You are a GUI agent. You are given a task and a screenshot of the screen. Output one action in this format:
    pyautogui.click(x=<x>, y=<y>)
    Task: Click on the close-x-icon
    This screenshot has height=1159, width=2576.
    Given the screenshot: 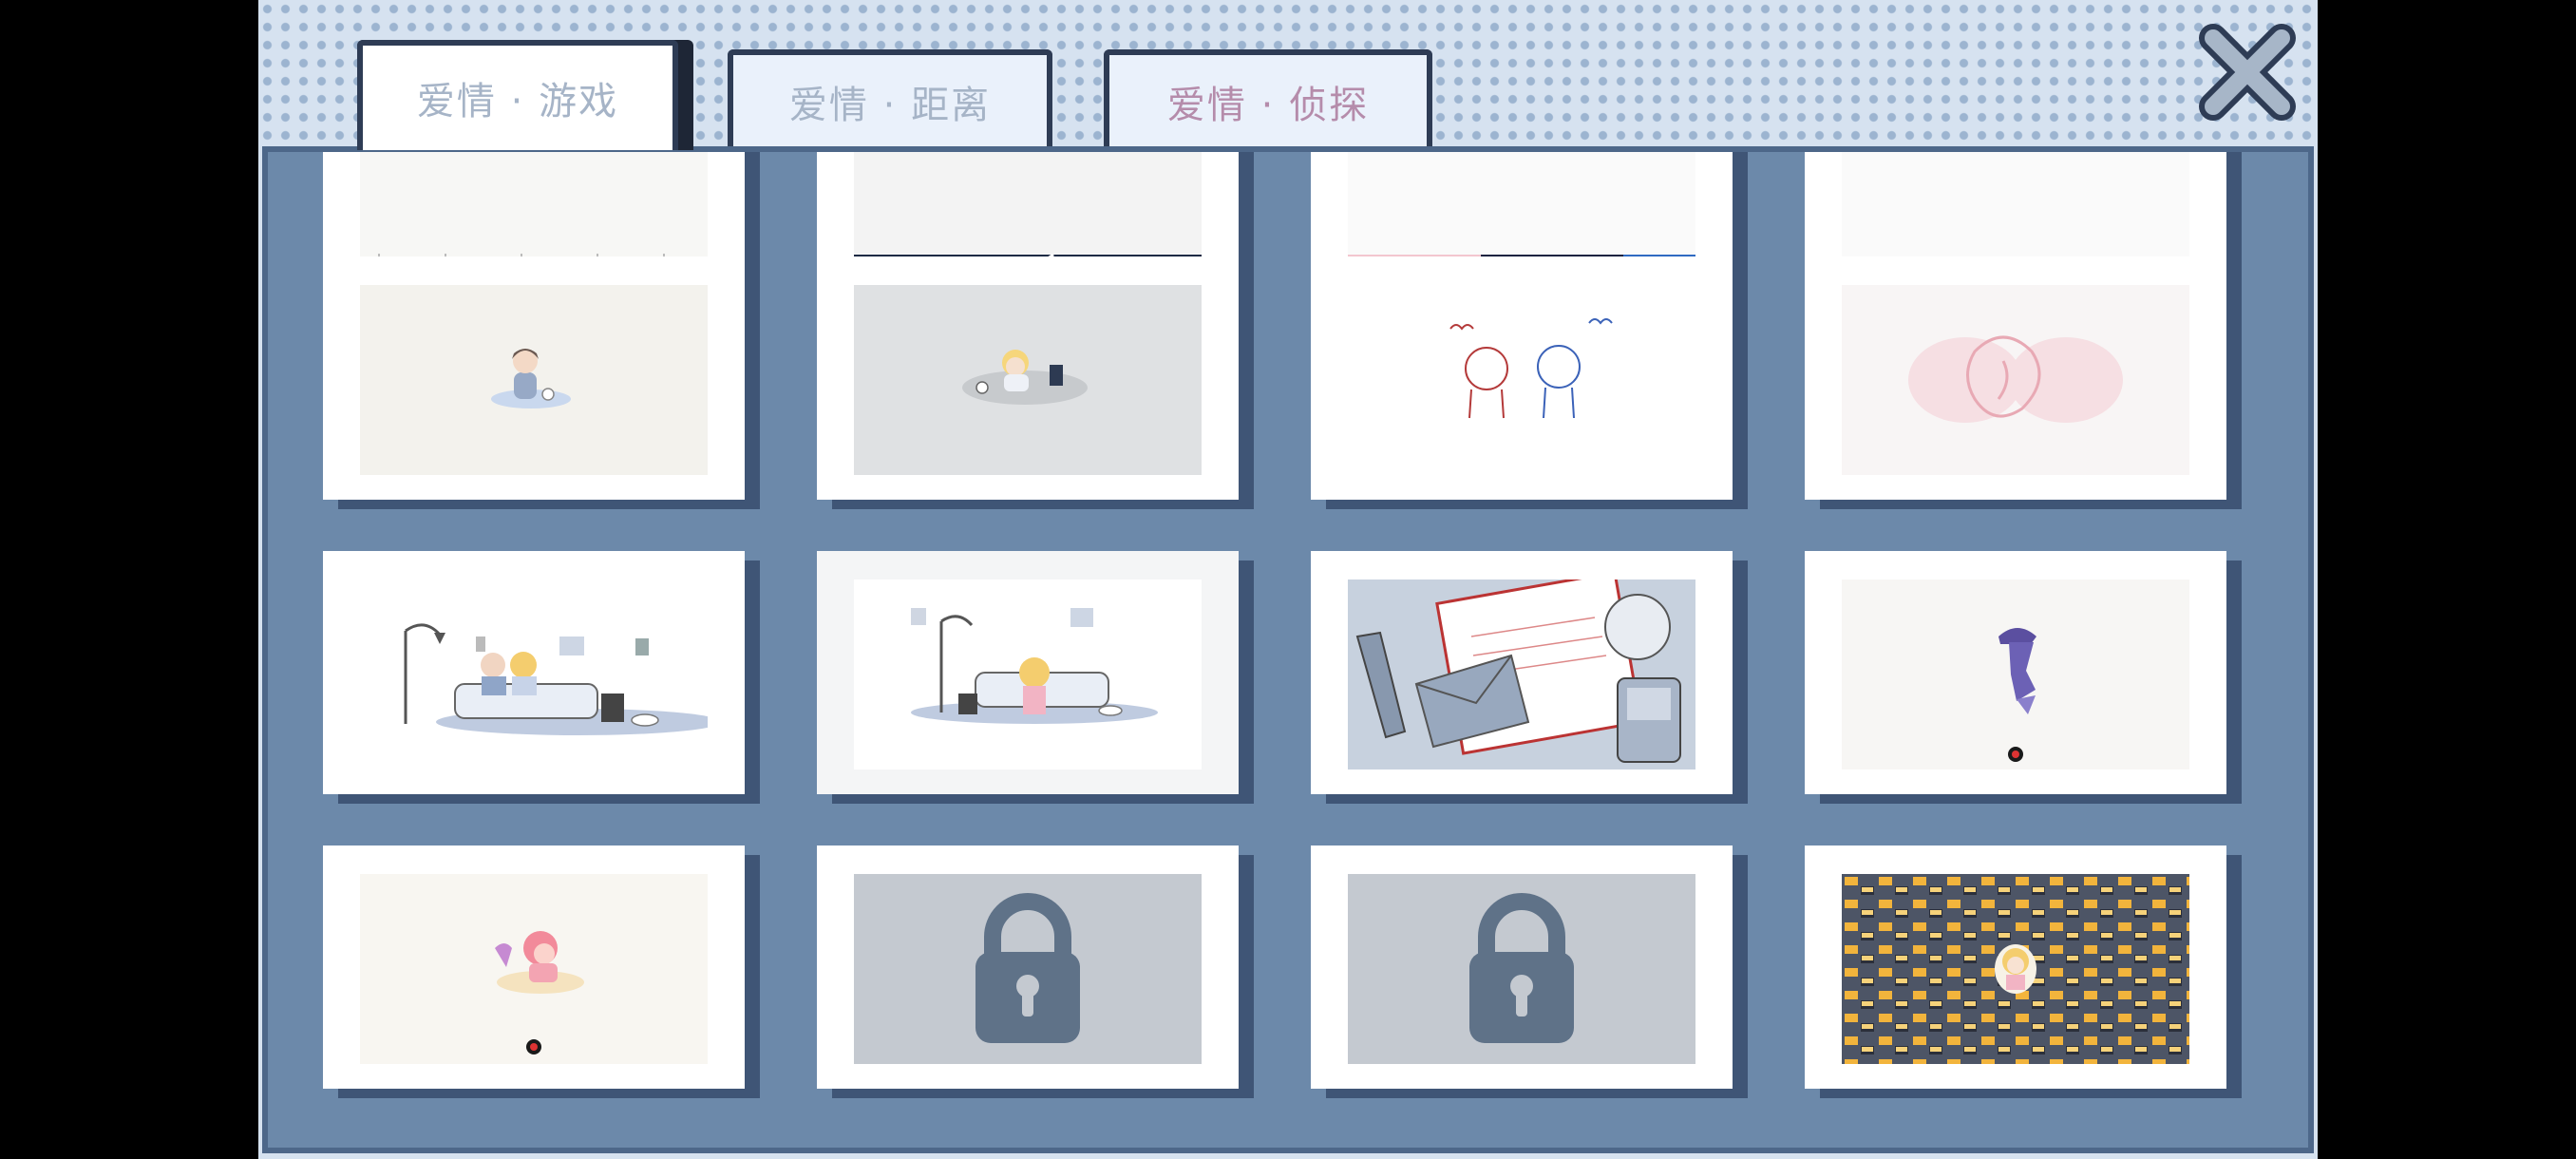 What is the action you would take?
    pyautogui.click(x=2247, y=72)
    